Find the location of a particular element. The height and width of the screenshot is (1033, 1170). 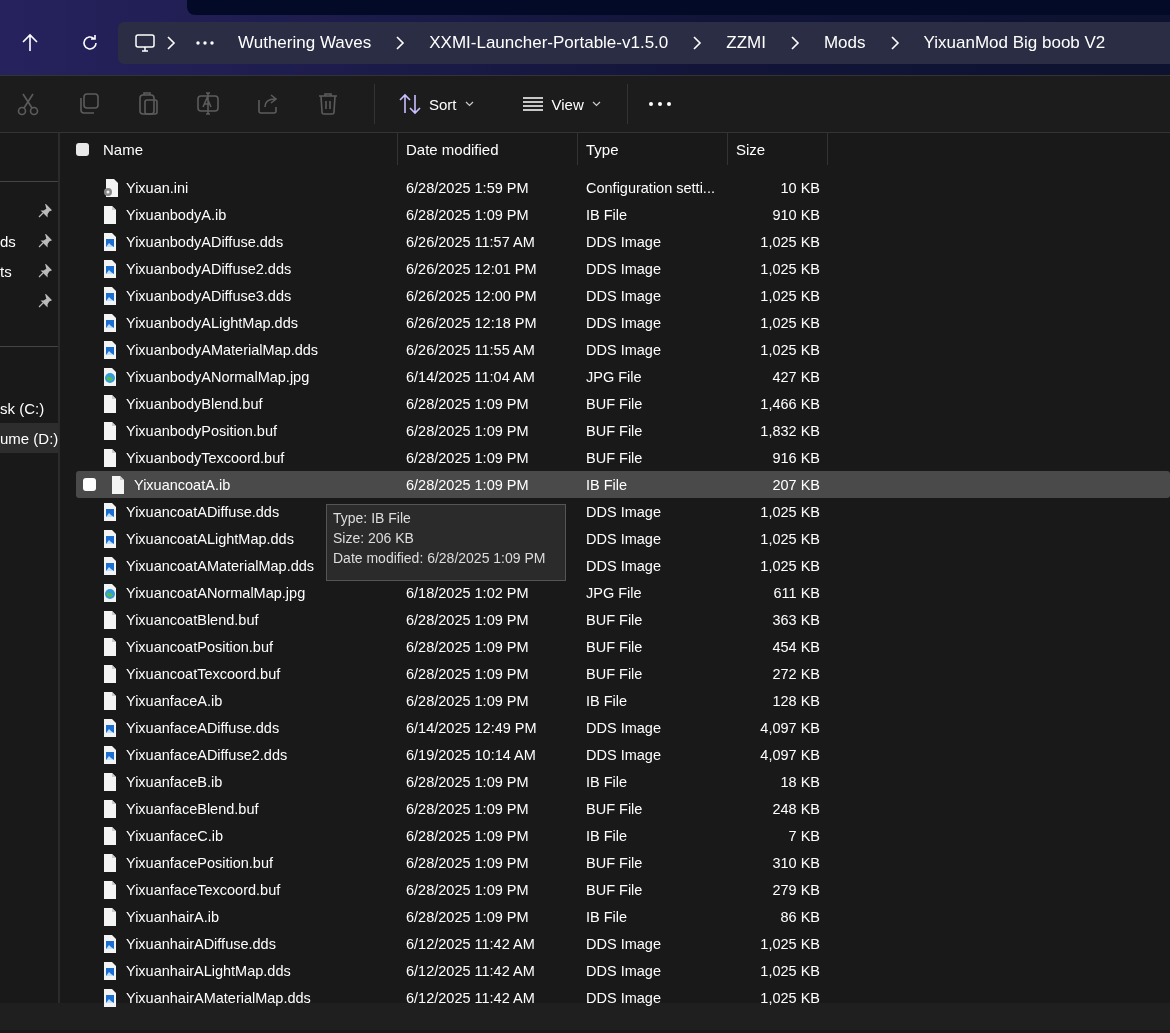

breadcrumb: YixuanMod Big boob V2 is located at coordinates (1014, 43).